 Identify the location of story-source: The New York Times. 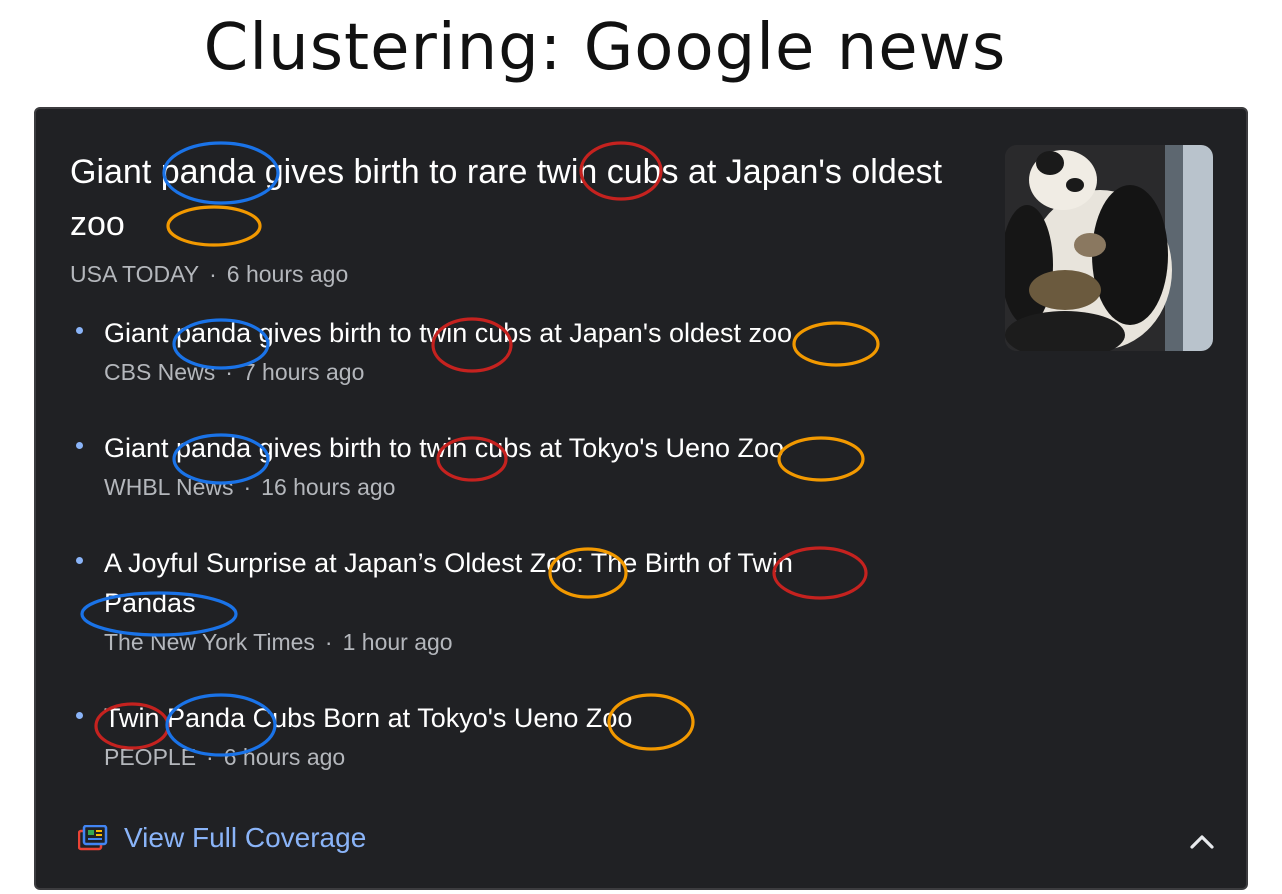
(209, 642).